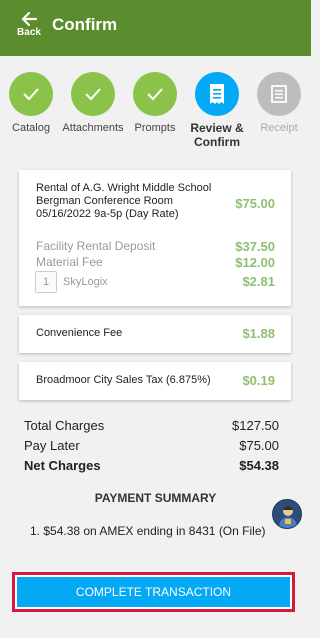  What do you see at coordinates (288, 517) in the screenshot?
I see `person-icon` at bounding box center [288, 517].